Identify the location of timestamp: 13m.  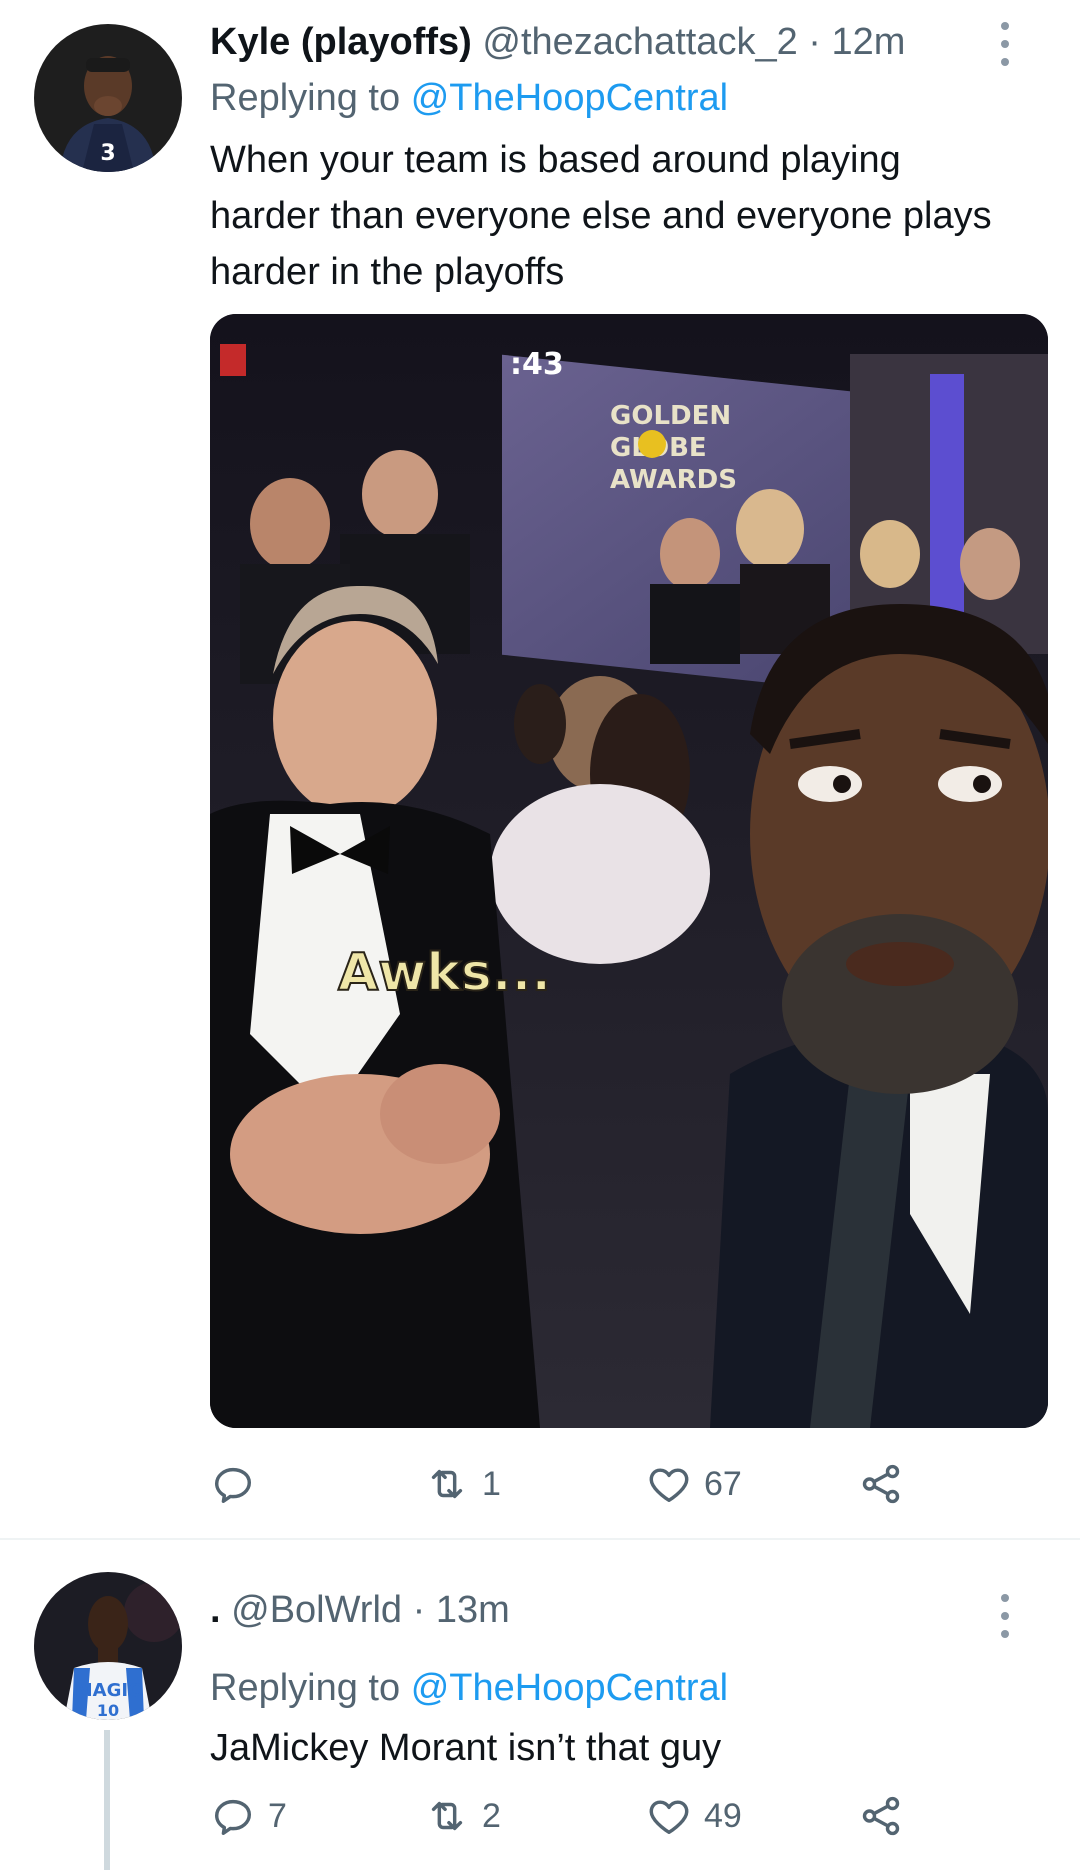
(473, 1610).